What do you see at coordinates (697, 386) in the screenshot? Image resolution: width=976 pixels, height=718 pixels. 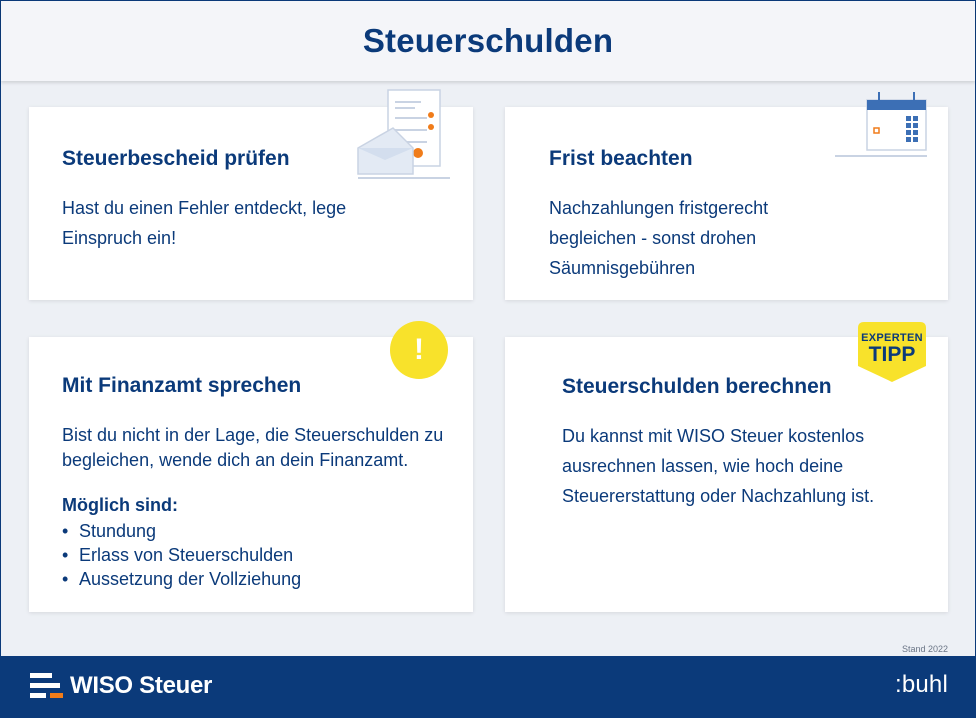 I see `card-title: Steuerschulden berechnen` at bounding box center [697, 386].